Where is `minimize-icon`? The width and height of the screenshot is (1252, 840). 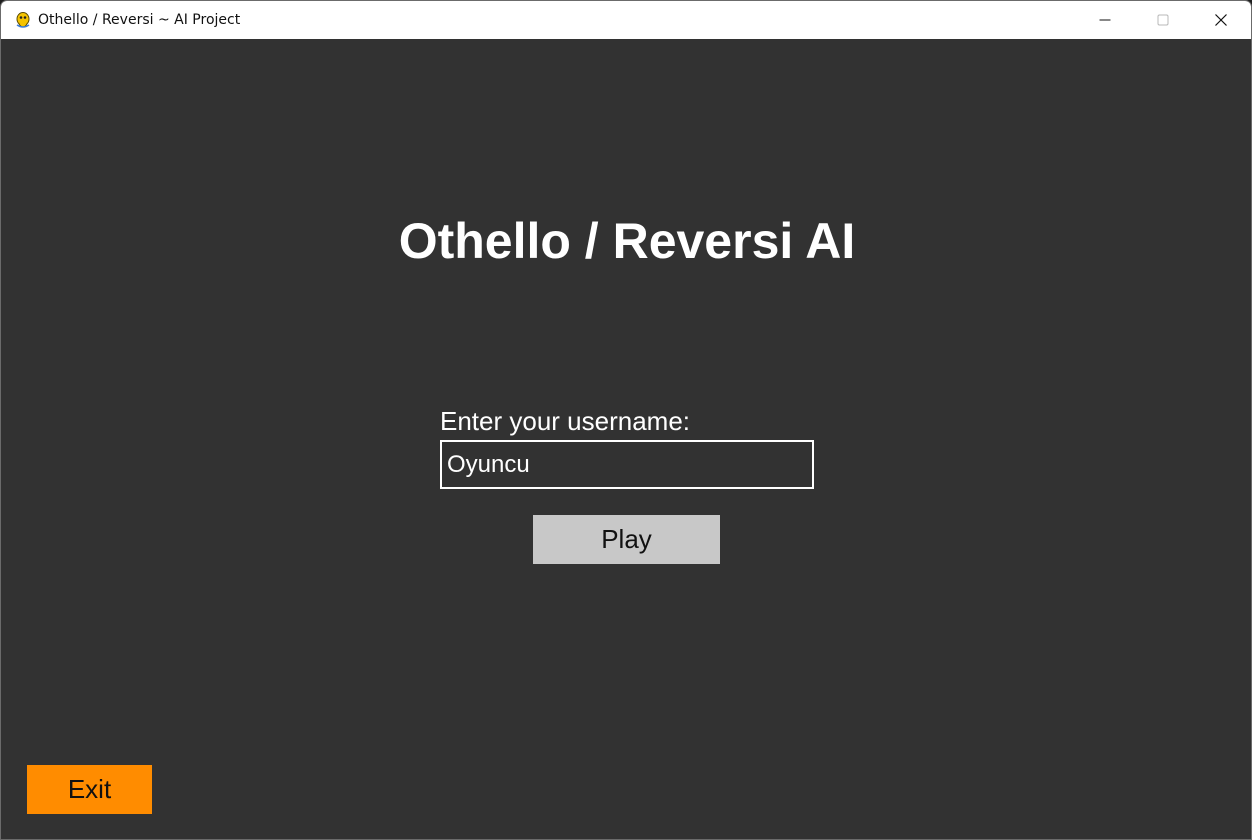 minimize-icon is located at coordinates (1105, 20).